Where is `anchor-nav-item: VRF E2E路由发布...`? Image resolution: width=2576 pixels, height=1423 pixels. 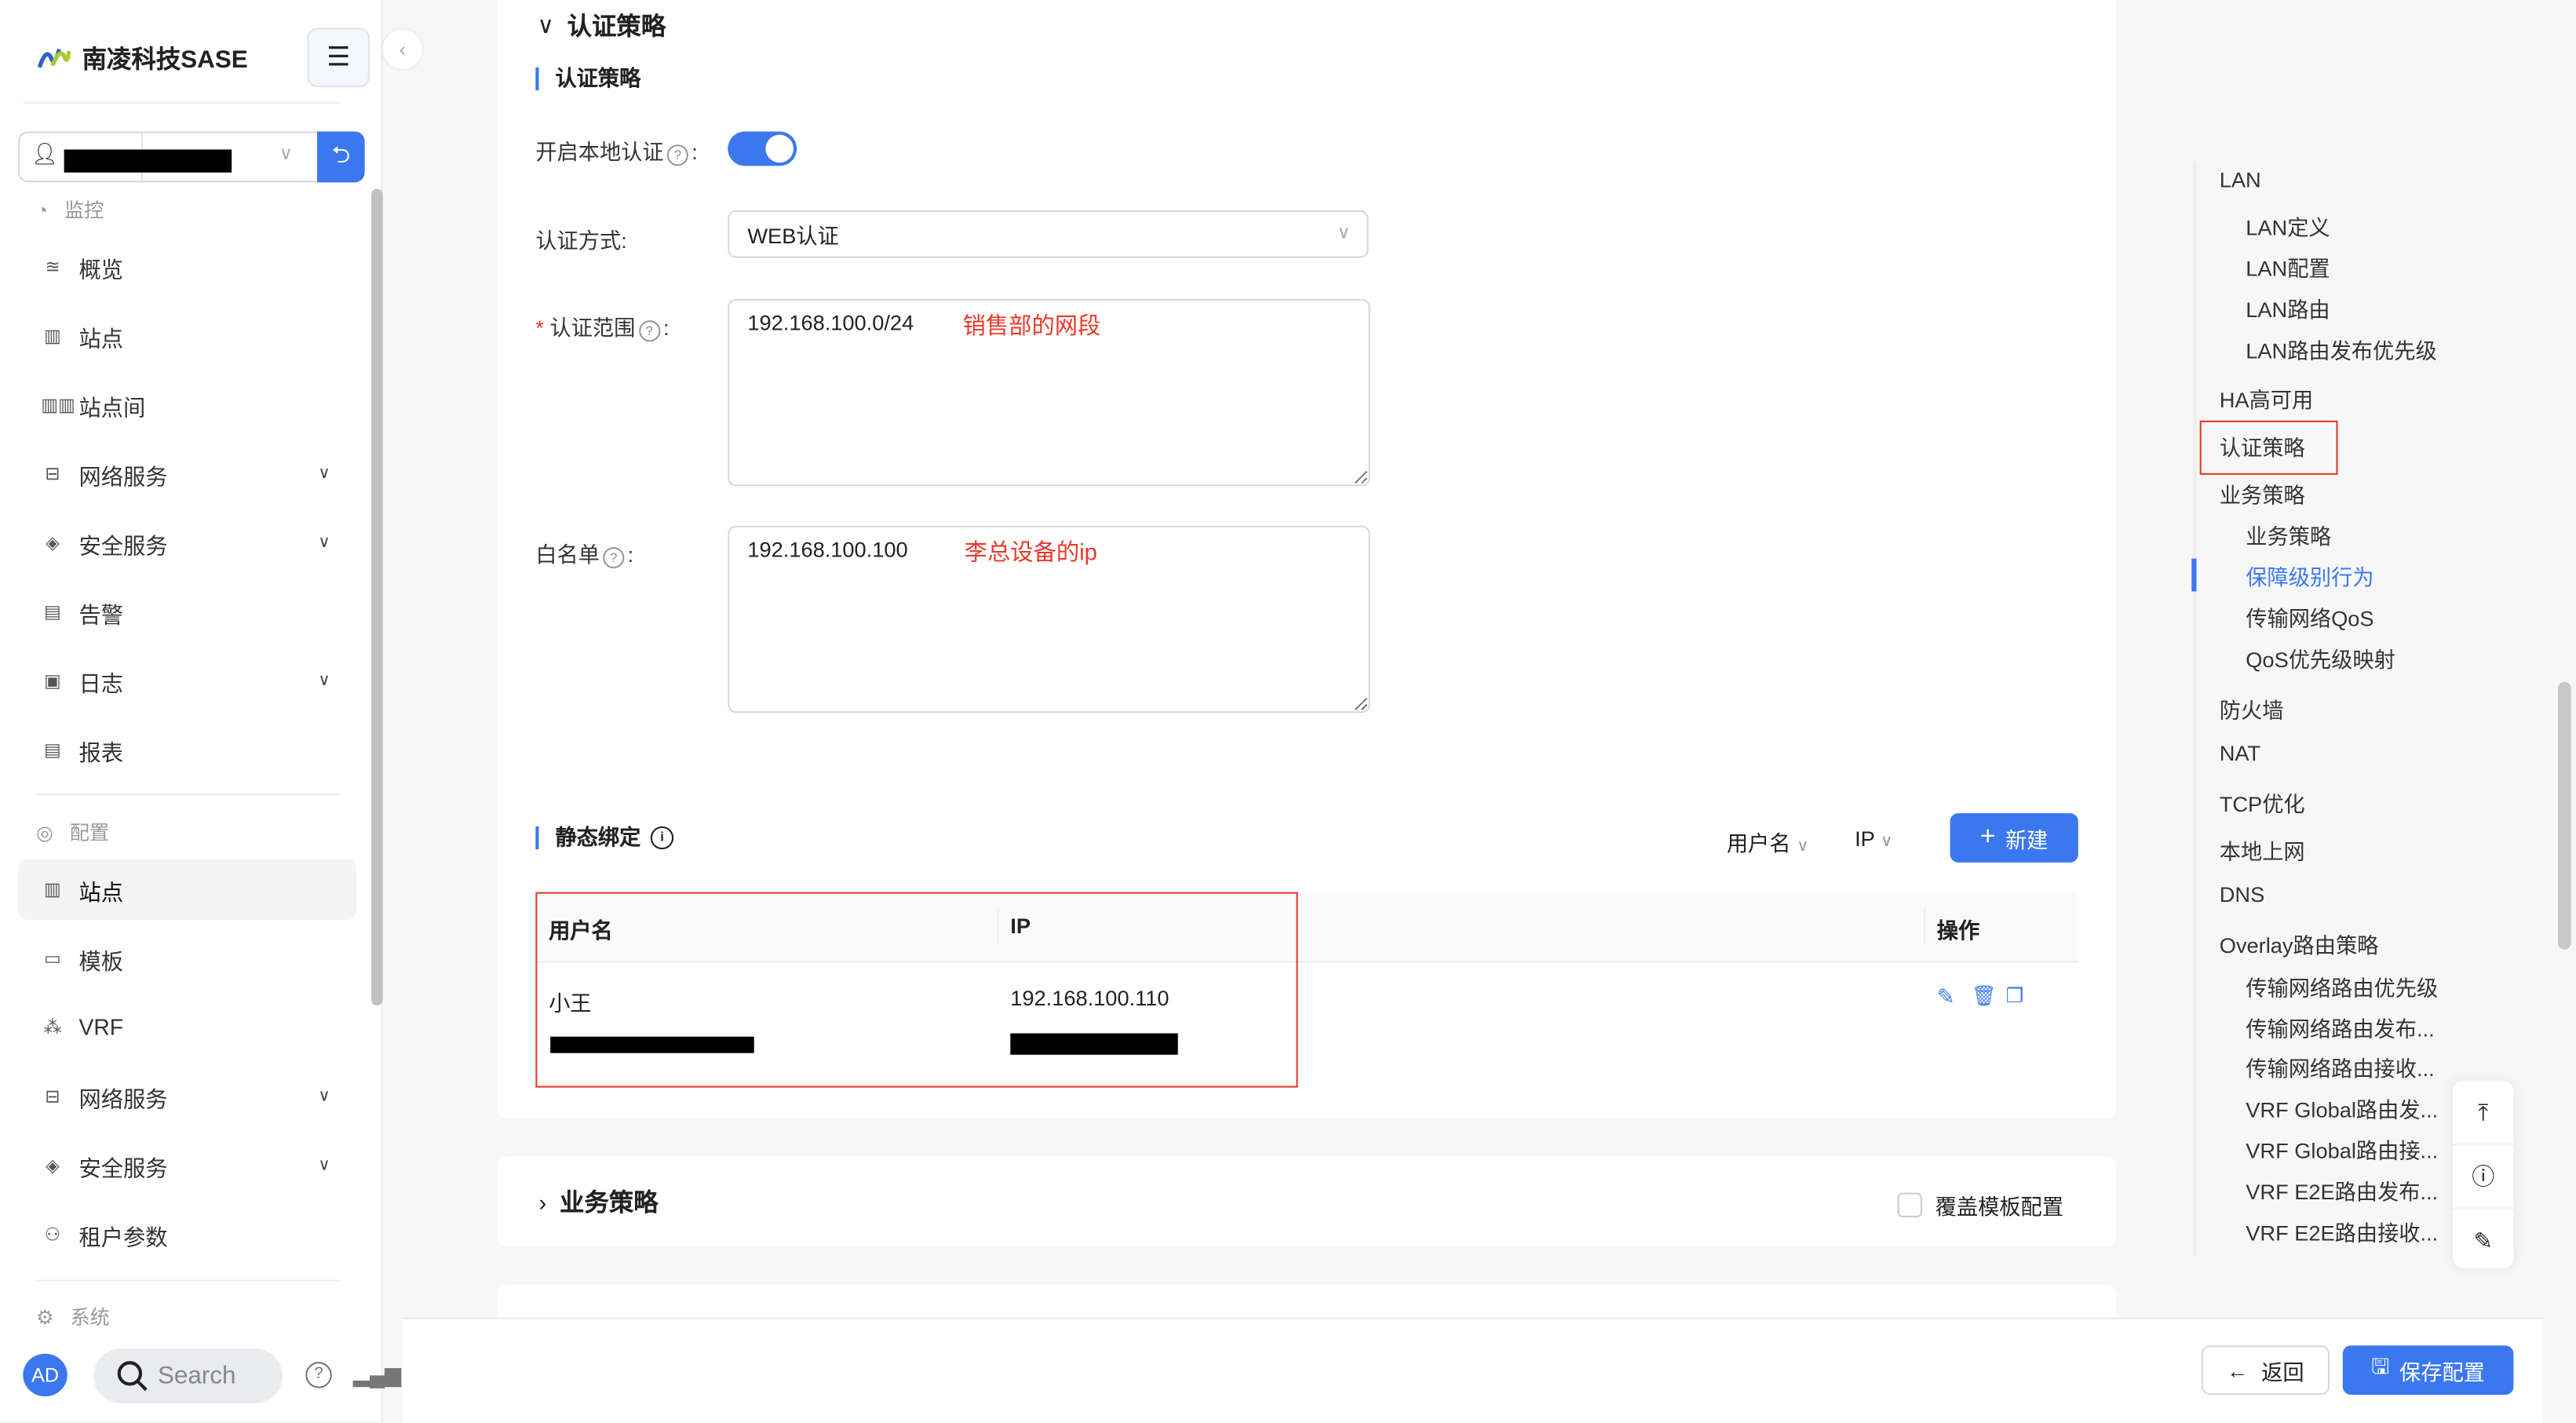 anchor-nav-item: VRF E2E路由发布... is located at coordinates (2342, 1190).